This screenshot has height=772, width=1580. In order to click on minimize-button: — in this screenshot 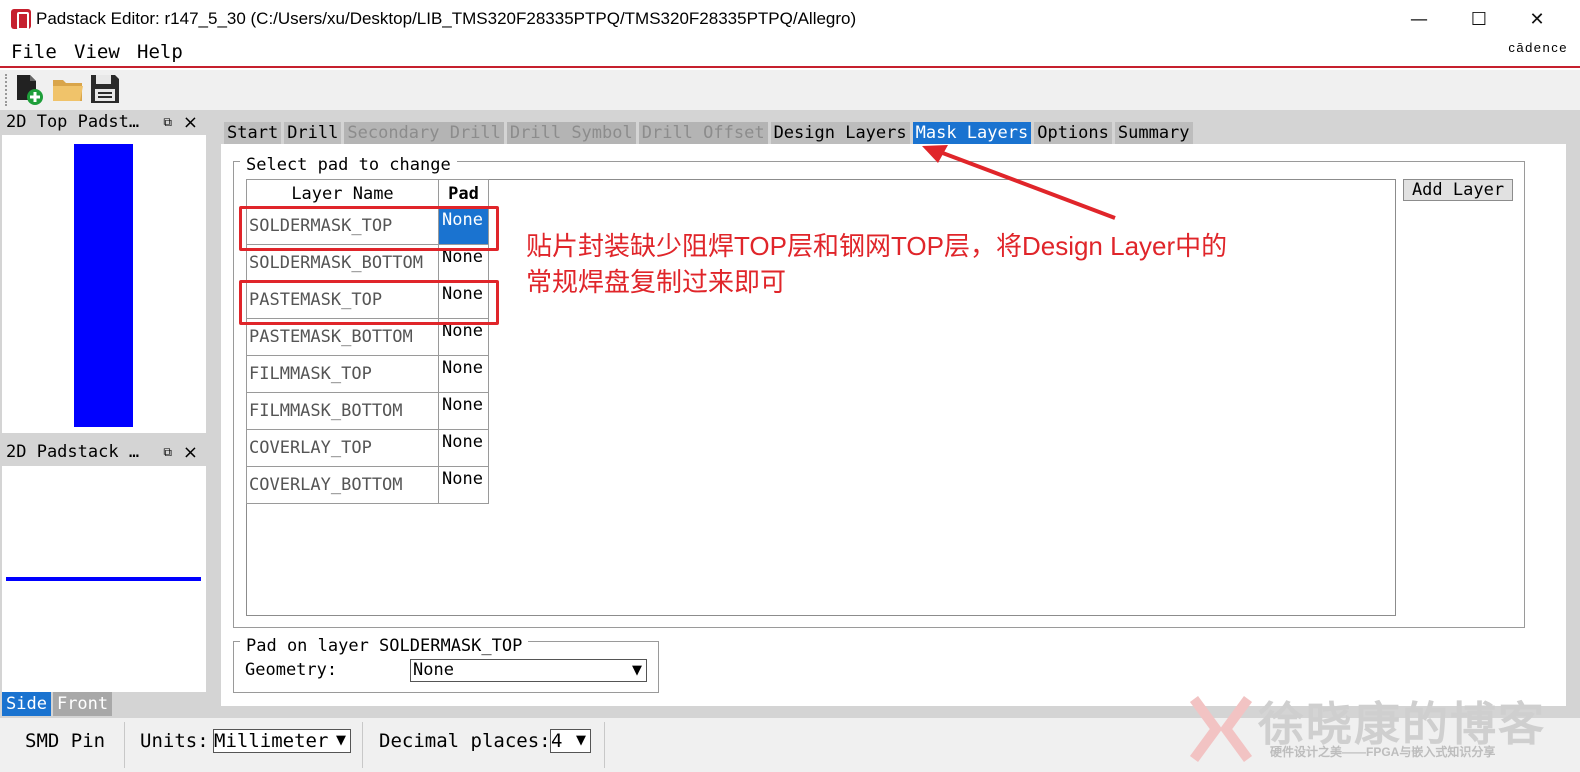, I will do `click(1419, 19)`.